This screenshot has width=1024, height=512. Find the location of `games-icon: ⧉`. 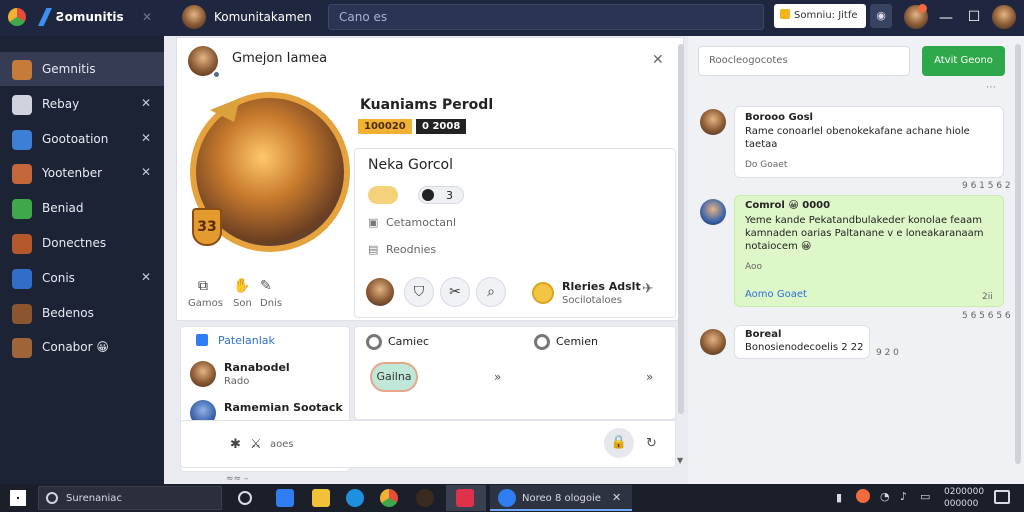

games-icon: ⧉ is located at coordinates (203, 286).